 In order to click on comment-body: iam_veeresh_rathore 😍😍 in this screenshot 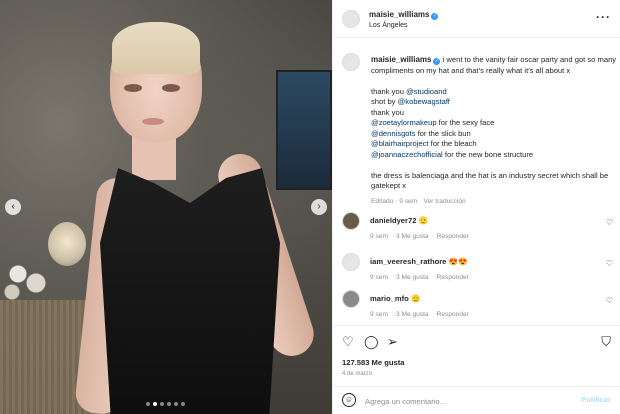, I will do `click(418, 261)`.